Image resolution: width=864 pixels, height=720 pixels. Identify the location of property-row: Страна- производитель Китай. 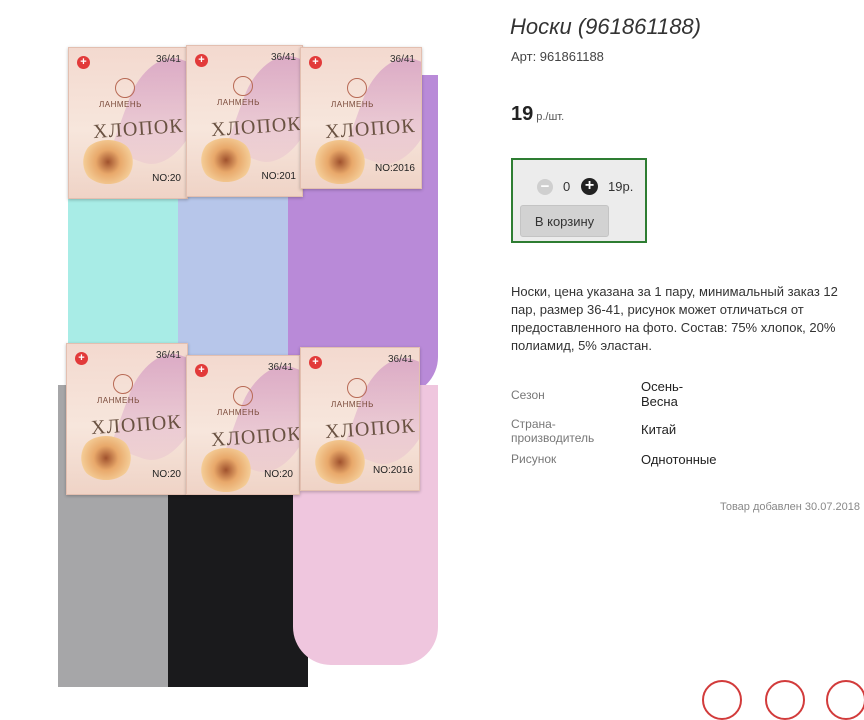
(614, 433).